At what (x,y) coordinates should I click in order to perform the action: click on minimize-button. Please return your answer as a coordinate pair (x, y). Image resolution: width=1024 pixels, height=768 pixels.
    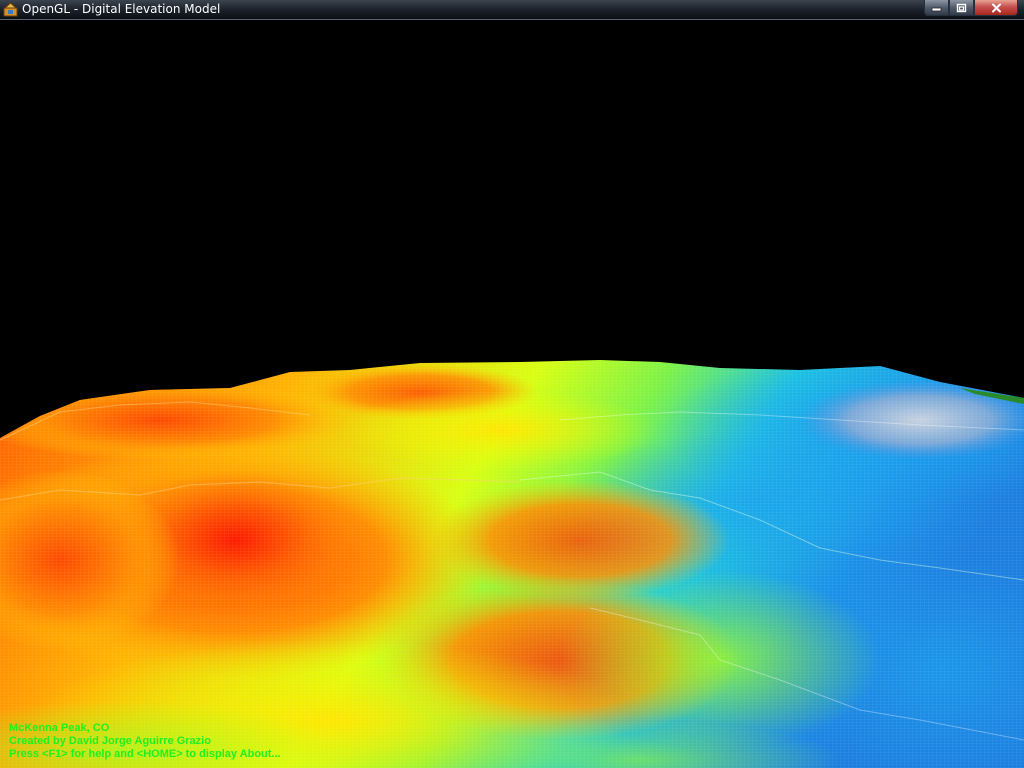
    Looking at the image, I should click on (936, 8).